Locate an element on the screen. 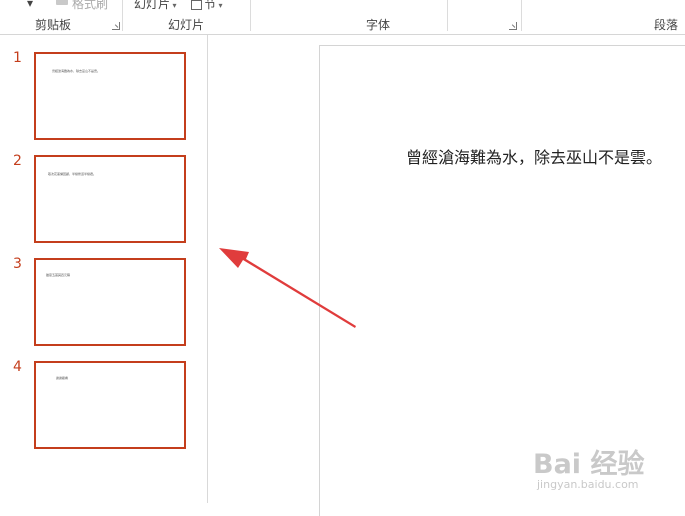 Image resolution: width=685 pixels, height=516 pixels. slide-number: 2 is located at coordinates (17, 161).